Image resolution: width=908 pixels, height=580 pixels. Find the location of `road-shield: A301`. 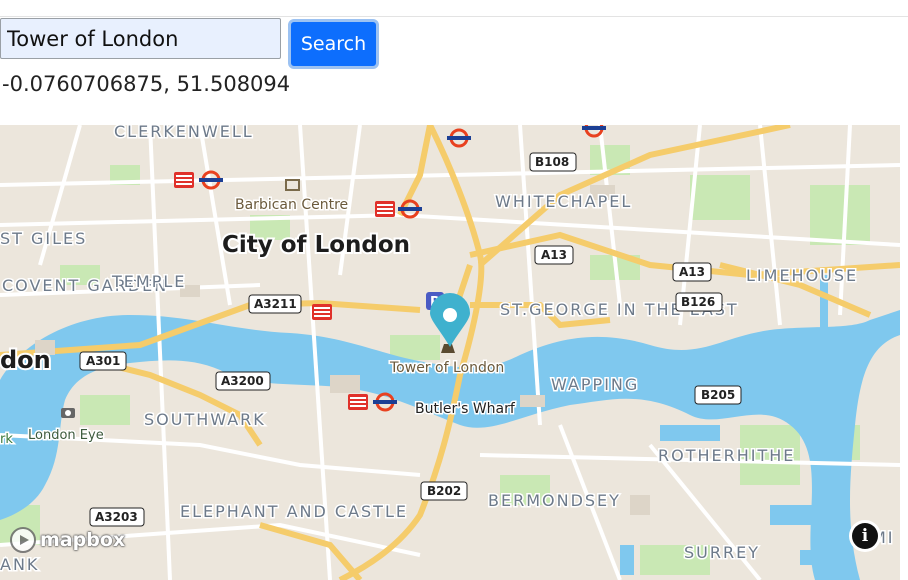

road-shield: A301 is located at coordinates (103, 361).